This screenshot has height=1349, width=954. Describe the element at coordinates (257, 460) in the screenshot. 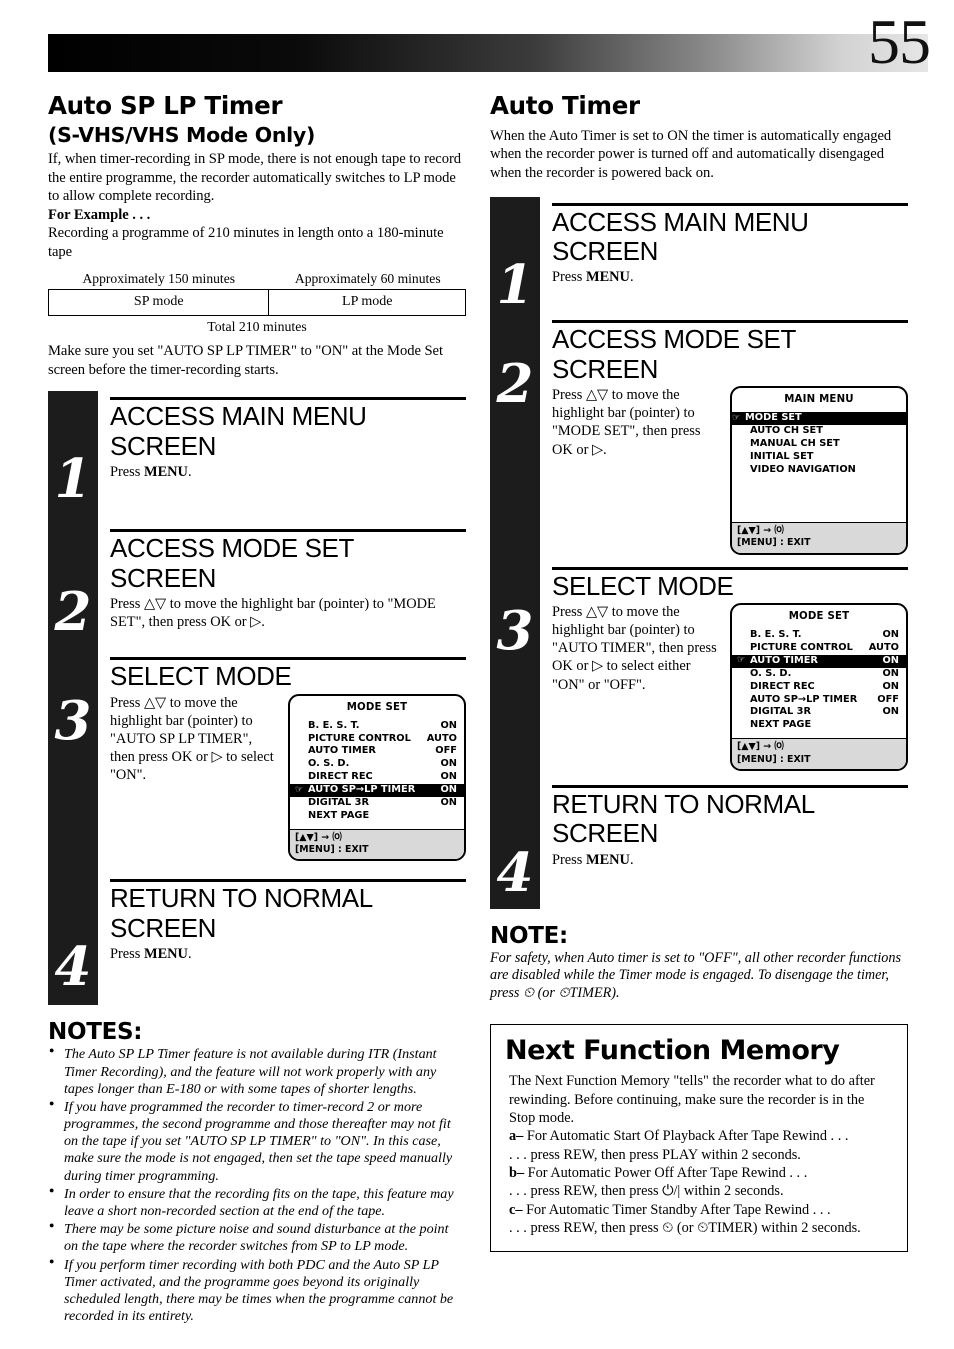

I see `step-1: 1 ACCESS MAIN MENU SCREEN Press MENU.` at that location.